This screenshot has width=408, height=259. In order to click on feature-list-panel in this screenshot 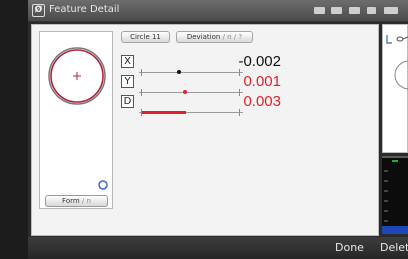, I will do `click(395, 195)`.